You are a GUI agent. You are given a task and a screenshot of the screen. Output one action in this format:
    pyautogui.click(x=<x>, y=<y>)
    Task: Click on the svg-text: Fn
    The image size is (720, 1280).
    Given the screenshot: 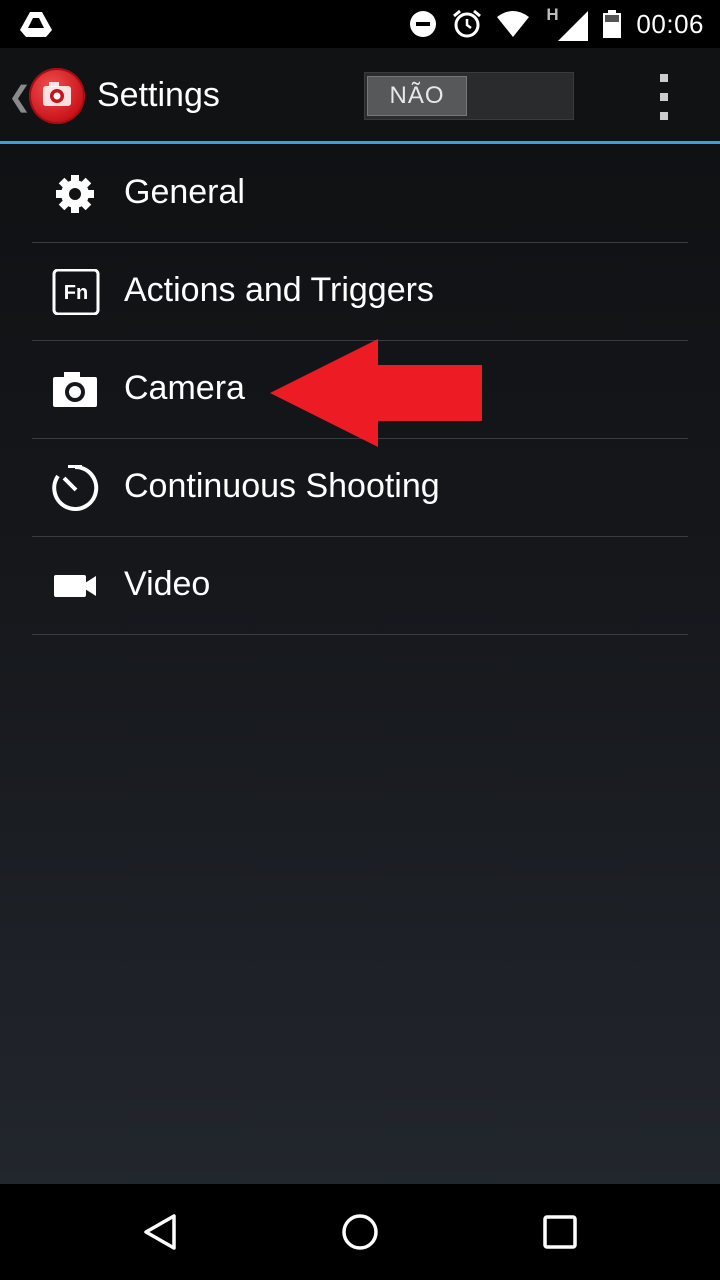 What is the action you would take?
    pyautogui.click(x=76, y=293)
    